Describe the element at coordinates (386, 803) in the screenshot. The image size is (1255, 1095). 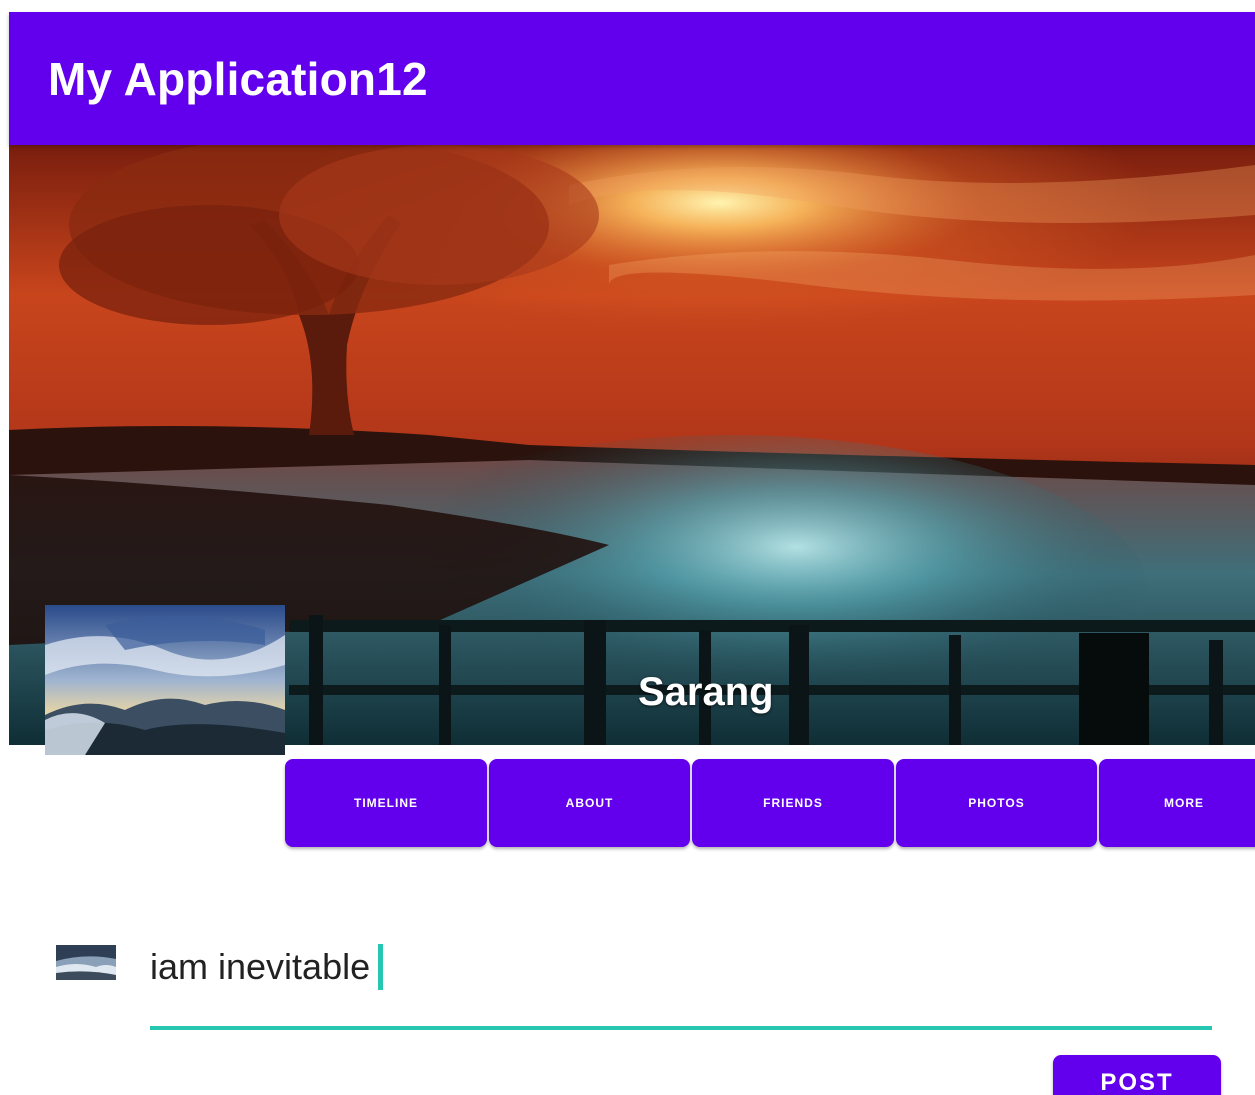
I see `tab-timeline: TIMELINE` at that location.